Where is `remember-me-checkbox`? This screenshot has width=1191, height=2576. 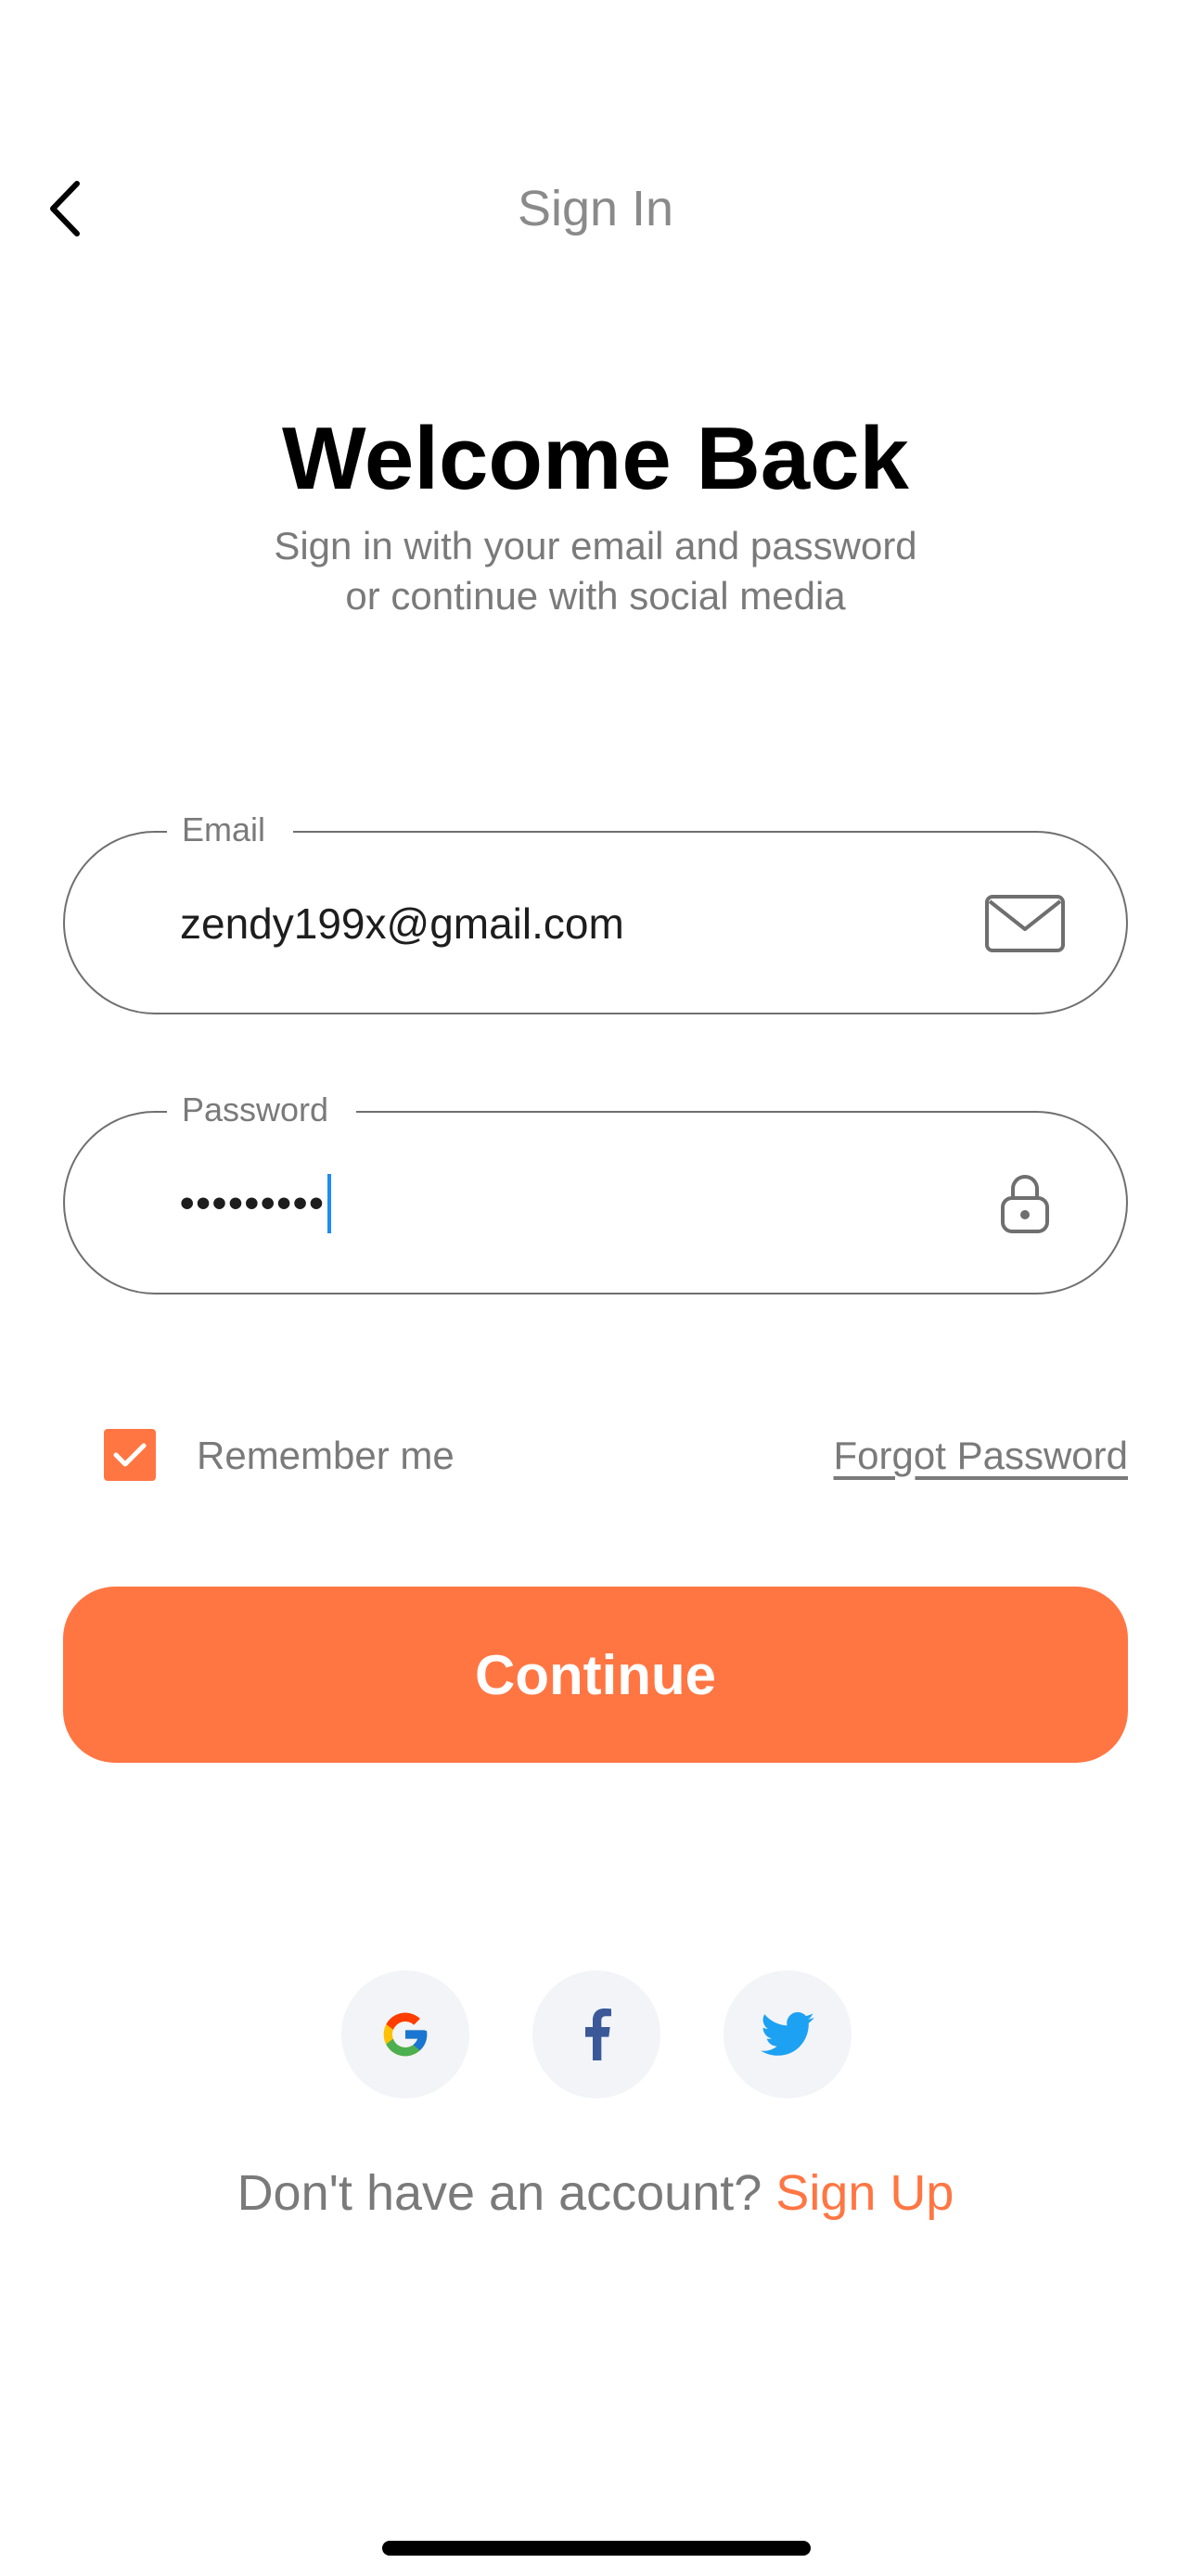
remember-me-checkbox is located at coordinates (130, 1455).